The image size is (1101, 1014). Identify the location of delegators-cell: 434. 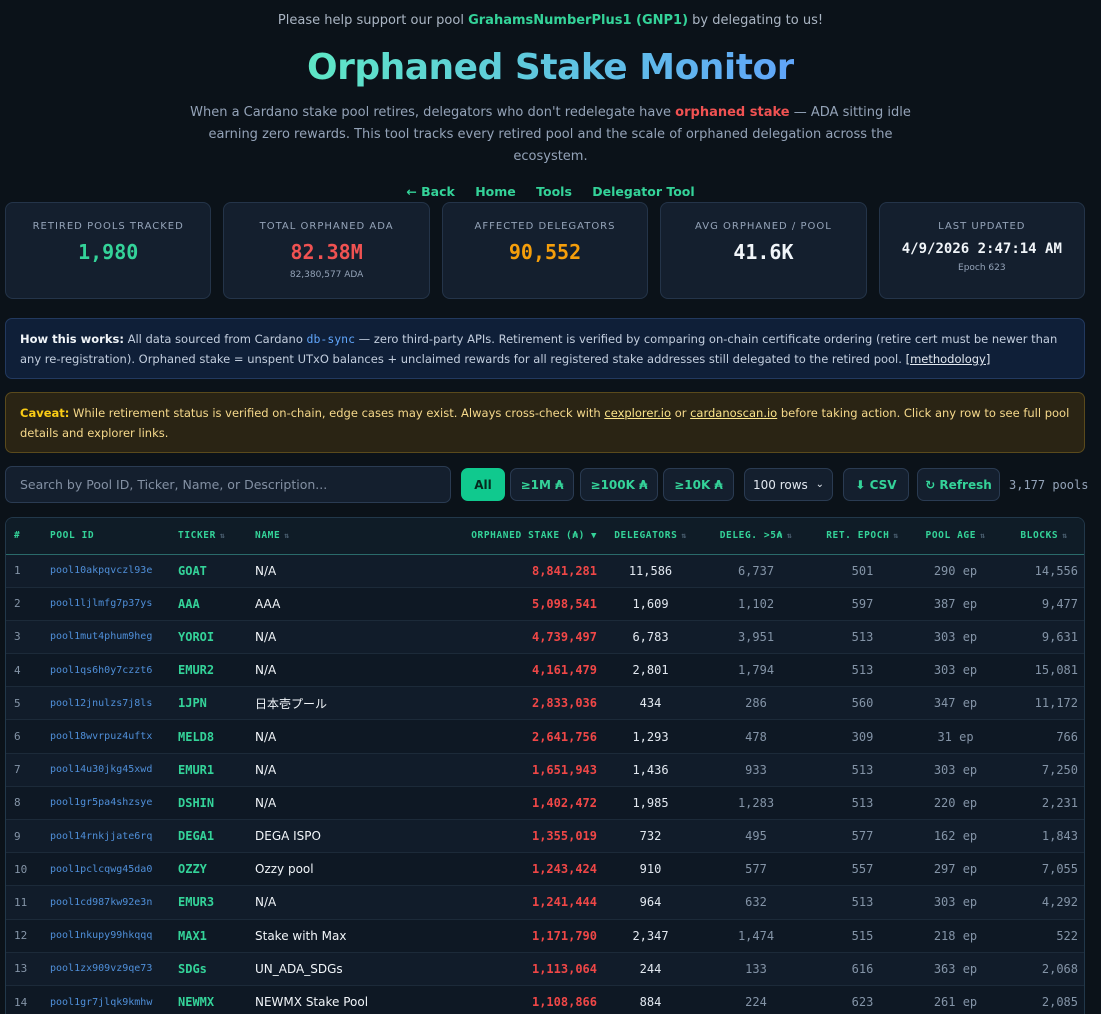
(650, 703).